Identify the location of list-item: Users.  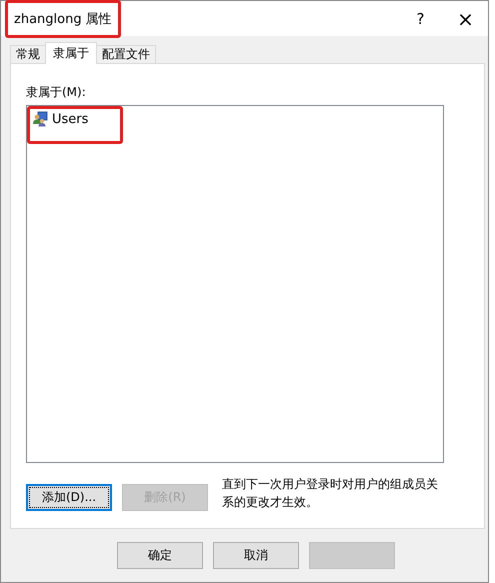
(75, 125).